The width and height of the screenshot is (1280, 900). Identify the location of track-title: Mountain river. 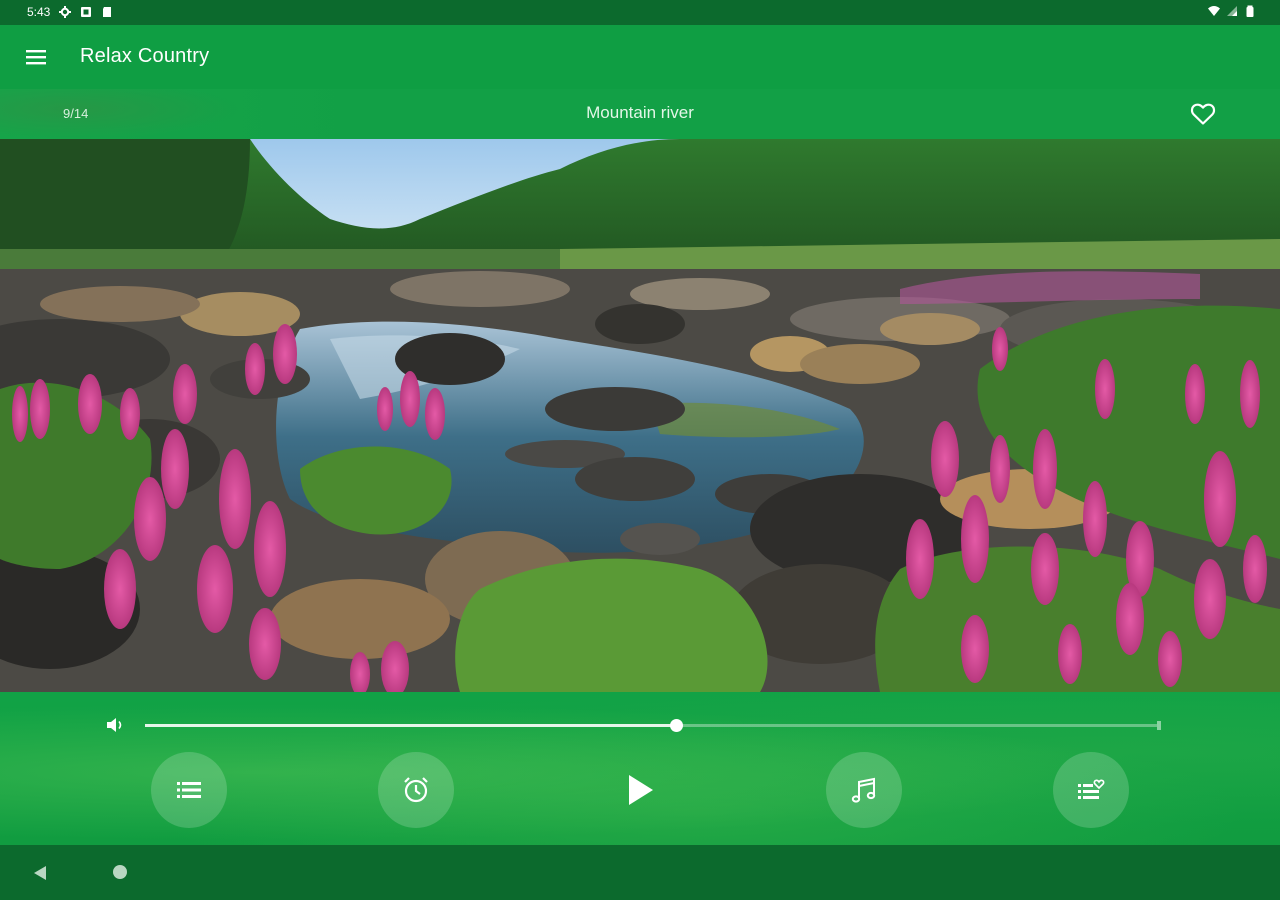
(640, 112).